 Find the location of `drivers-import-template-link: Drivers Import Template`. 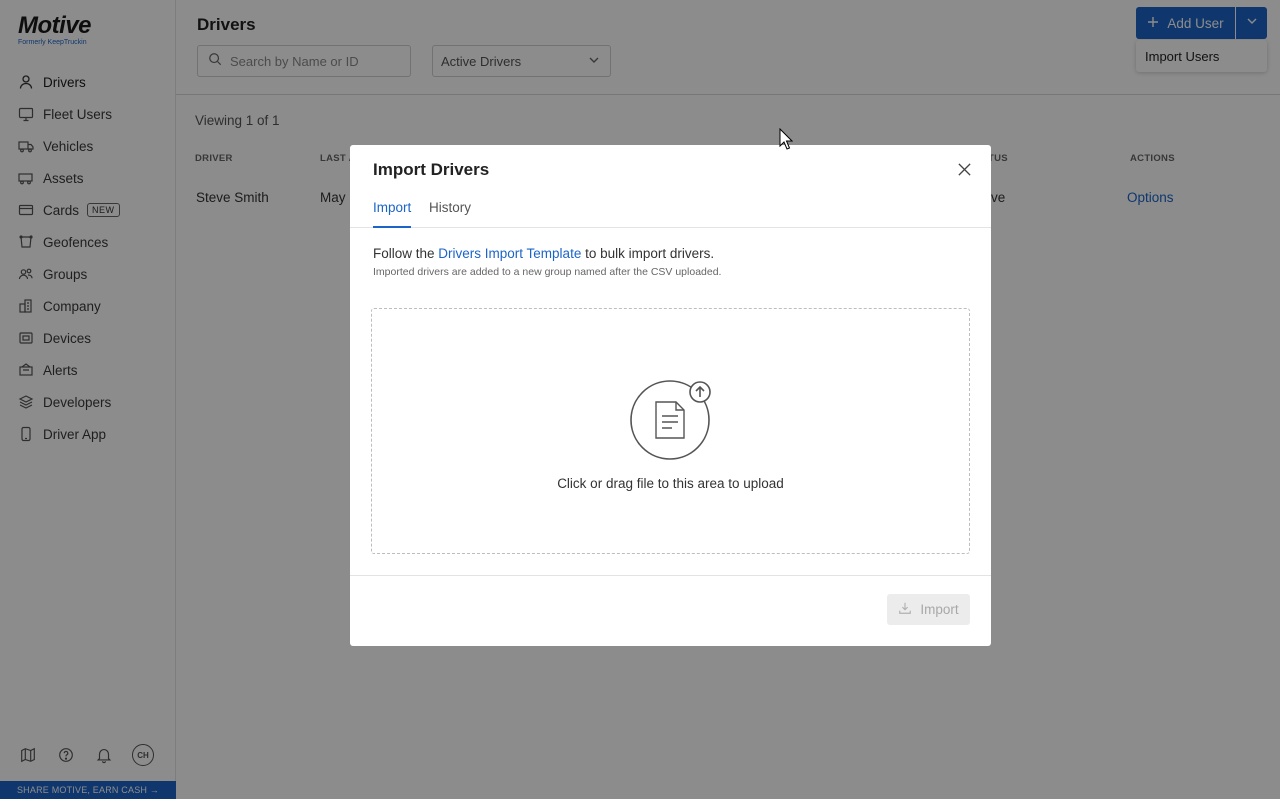

drivers-import-template-link: Drivers Import Template is located at coordinates (509, 253).